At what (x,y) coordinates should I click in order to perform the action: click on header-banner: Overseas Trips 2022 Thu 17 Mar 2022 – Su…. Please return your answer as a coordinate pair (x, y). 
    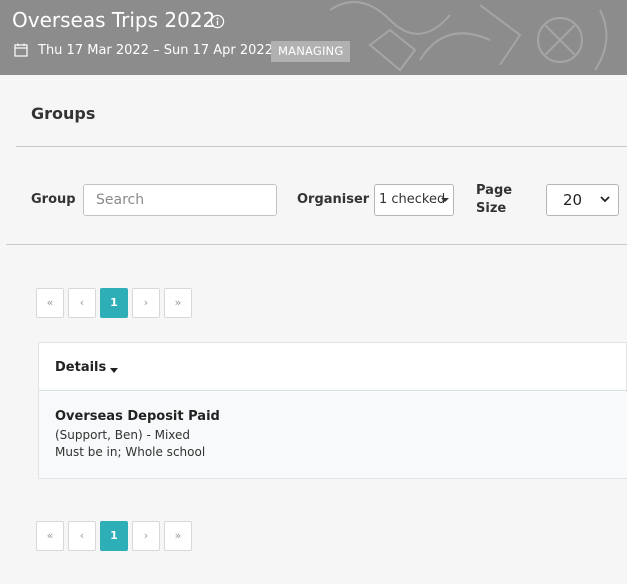
    Looking at the image, I should click on (313, 37).